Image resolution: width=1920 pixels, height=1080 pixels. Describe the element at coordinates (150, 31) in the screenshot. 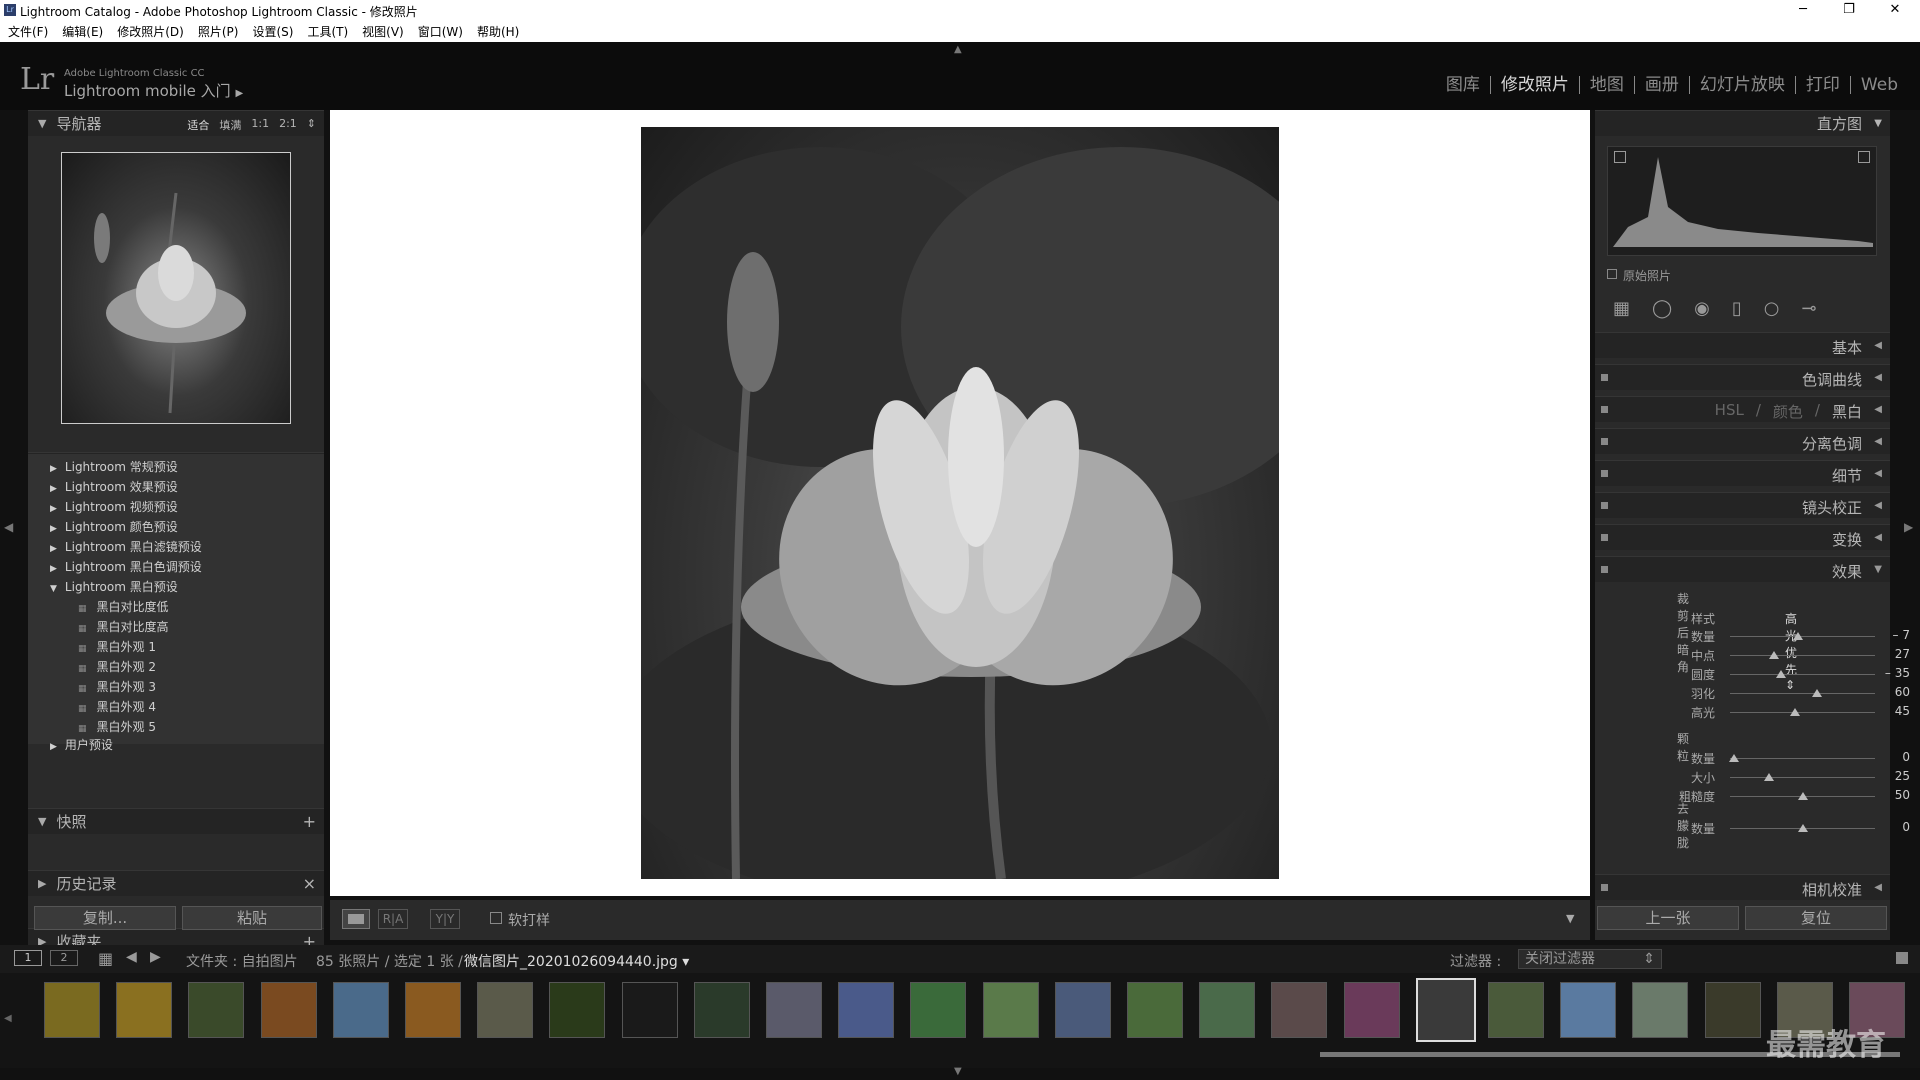

I see `menu-develop: 修改照片(D)` at that location.